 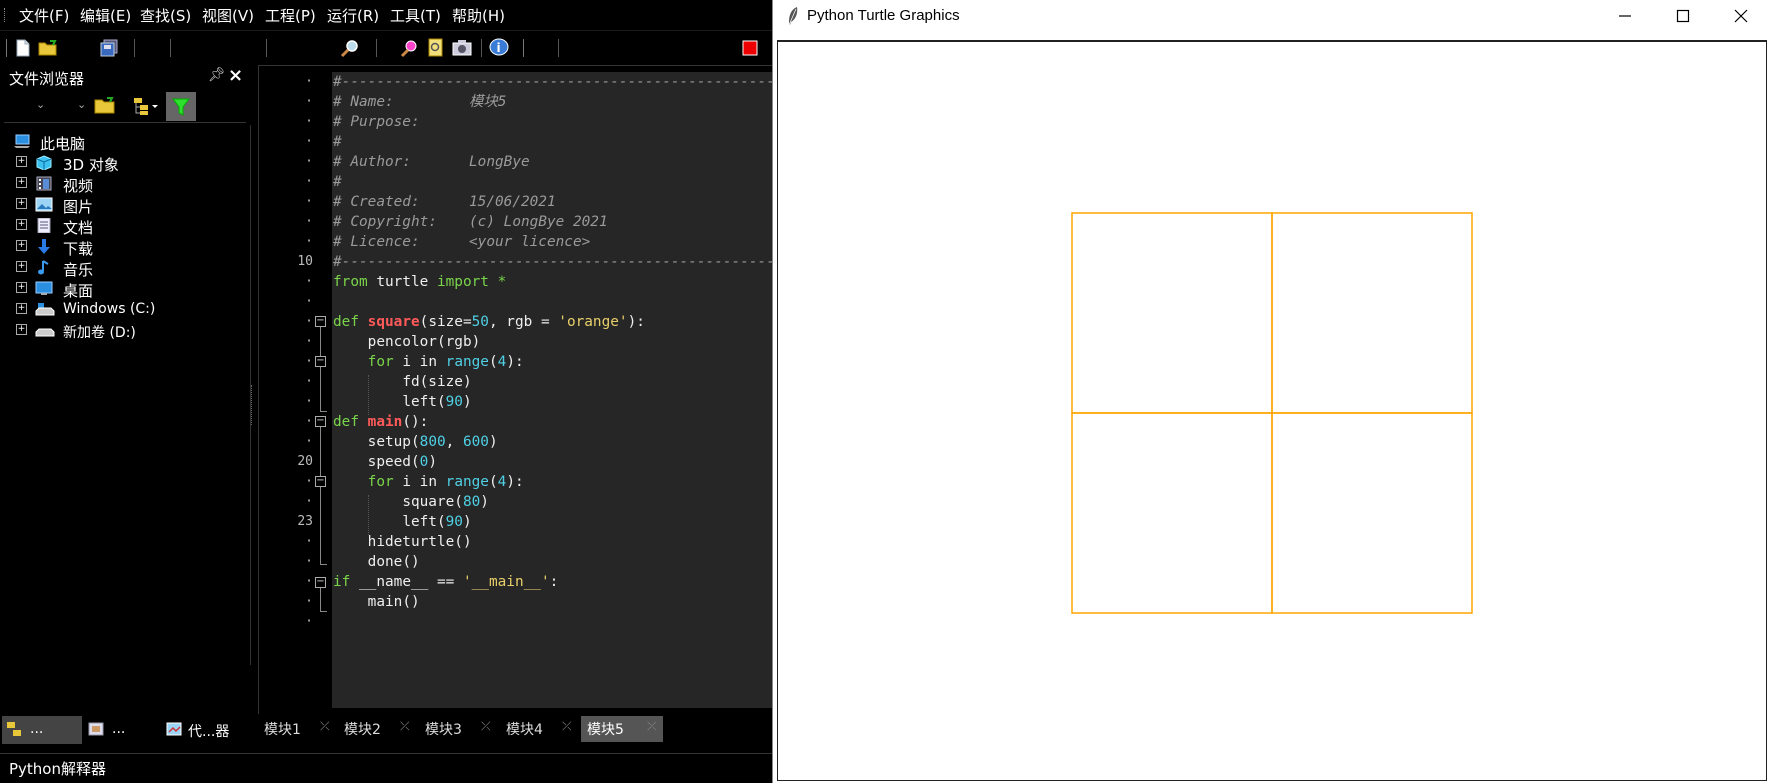 What do you see at coordinates (320, 369) in the screenshot?
I see `fold-line` at bounding box center [320, 369].